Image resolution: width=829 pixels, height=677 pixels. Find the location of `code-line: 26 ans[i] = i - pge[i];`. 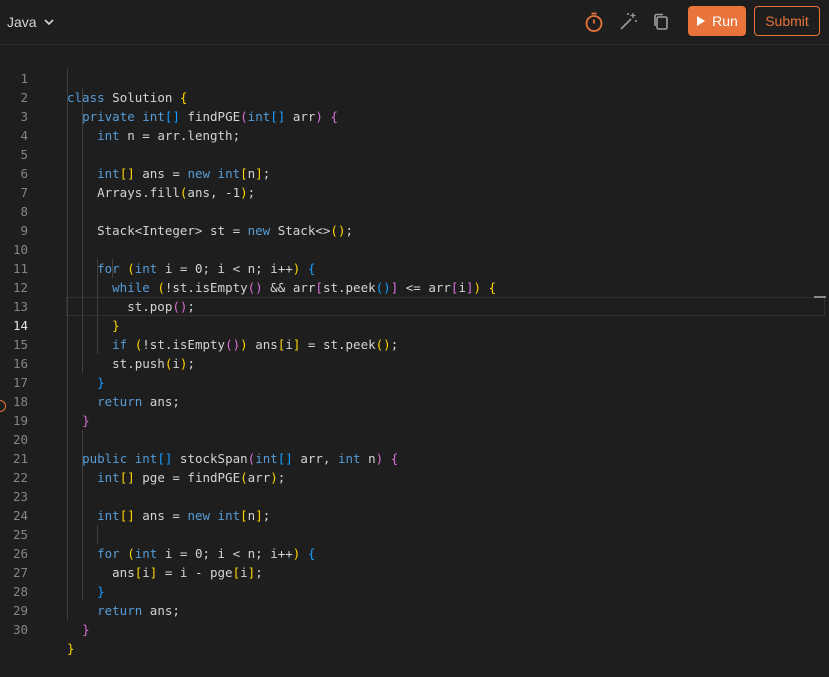

code-line: 26 ans[i] = i - pge[i]; is located at coordinates (414, 552).